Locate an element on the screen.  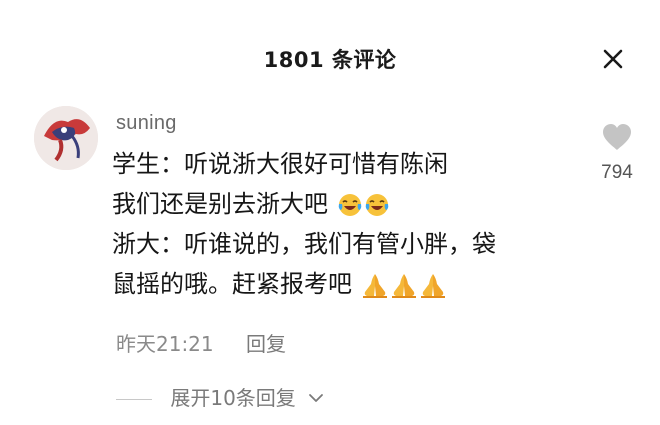
expand-replies-button: 展开10条回复 is located at coordinates (220, 396).